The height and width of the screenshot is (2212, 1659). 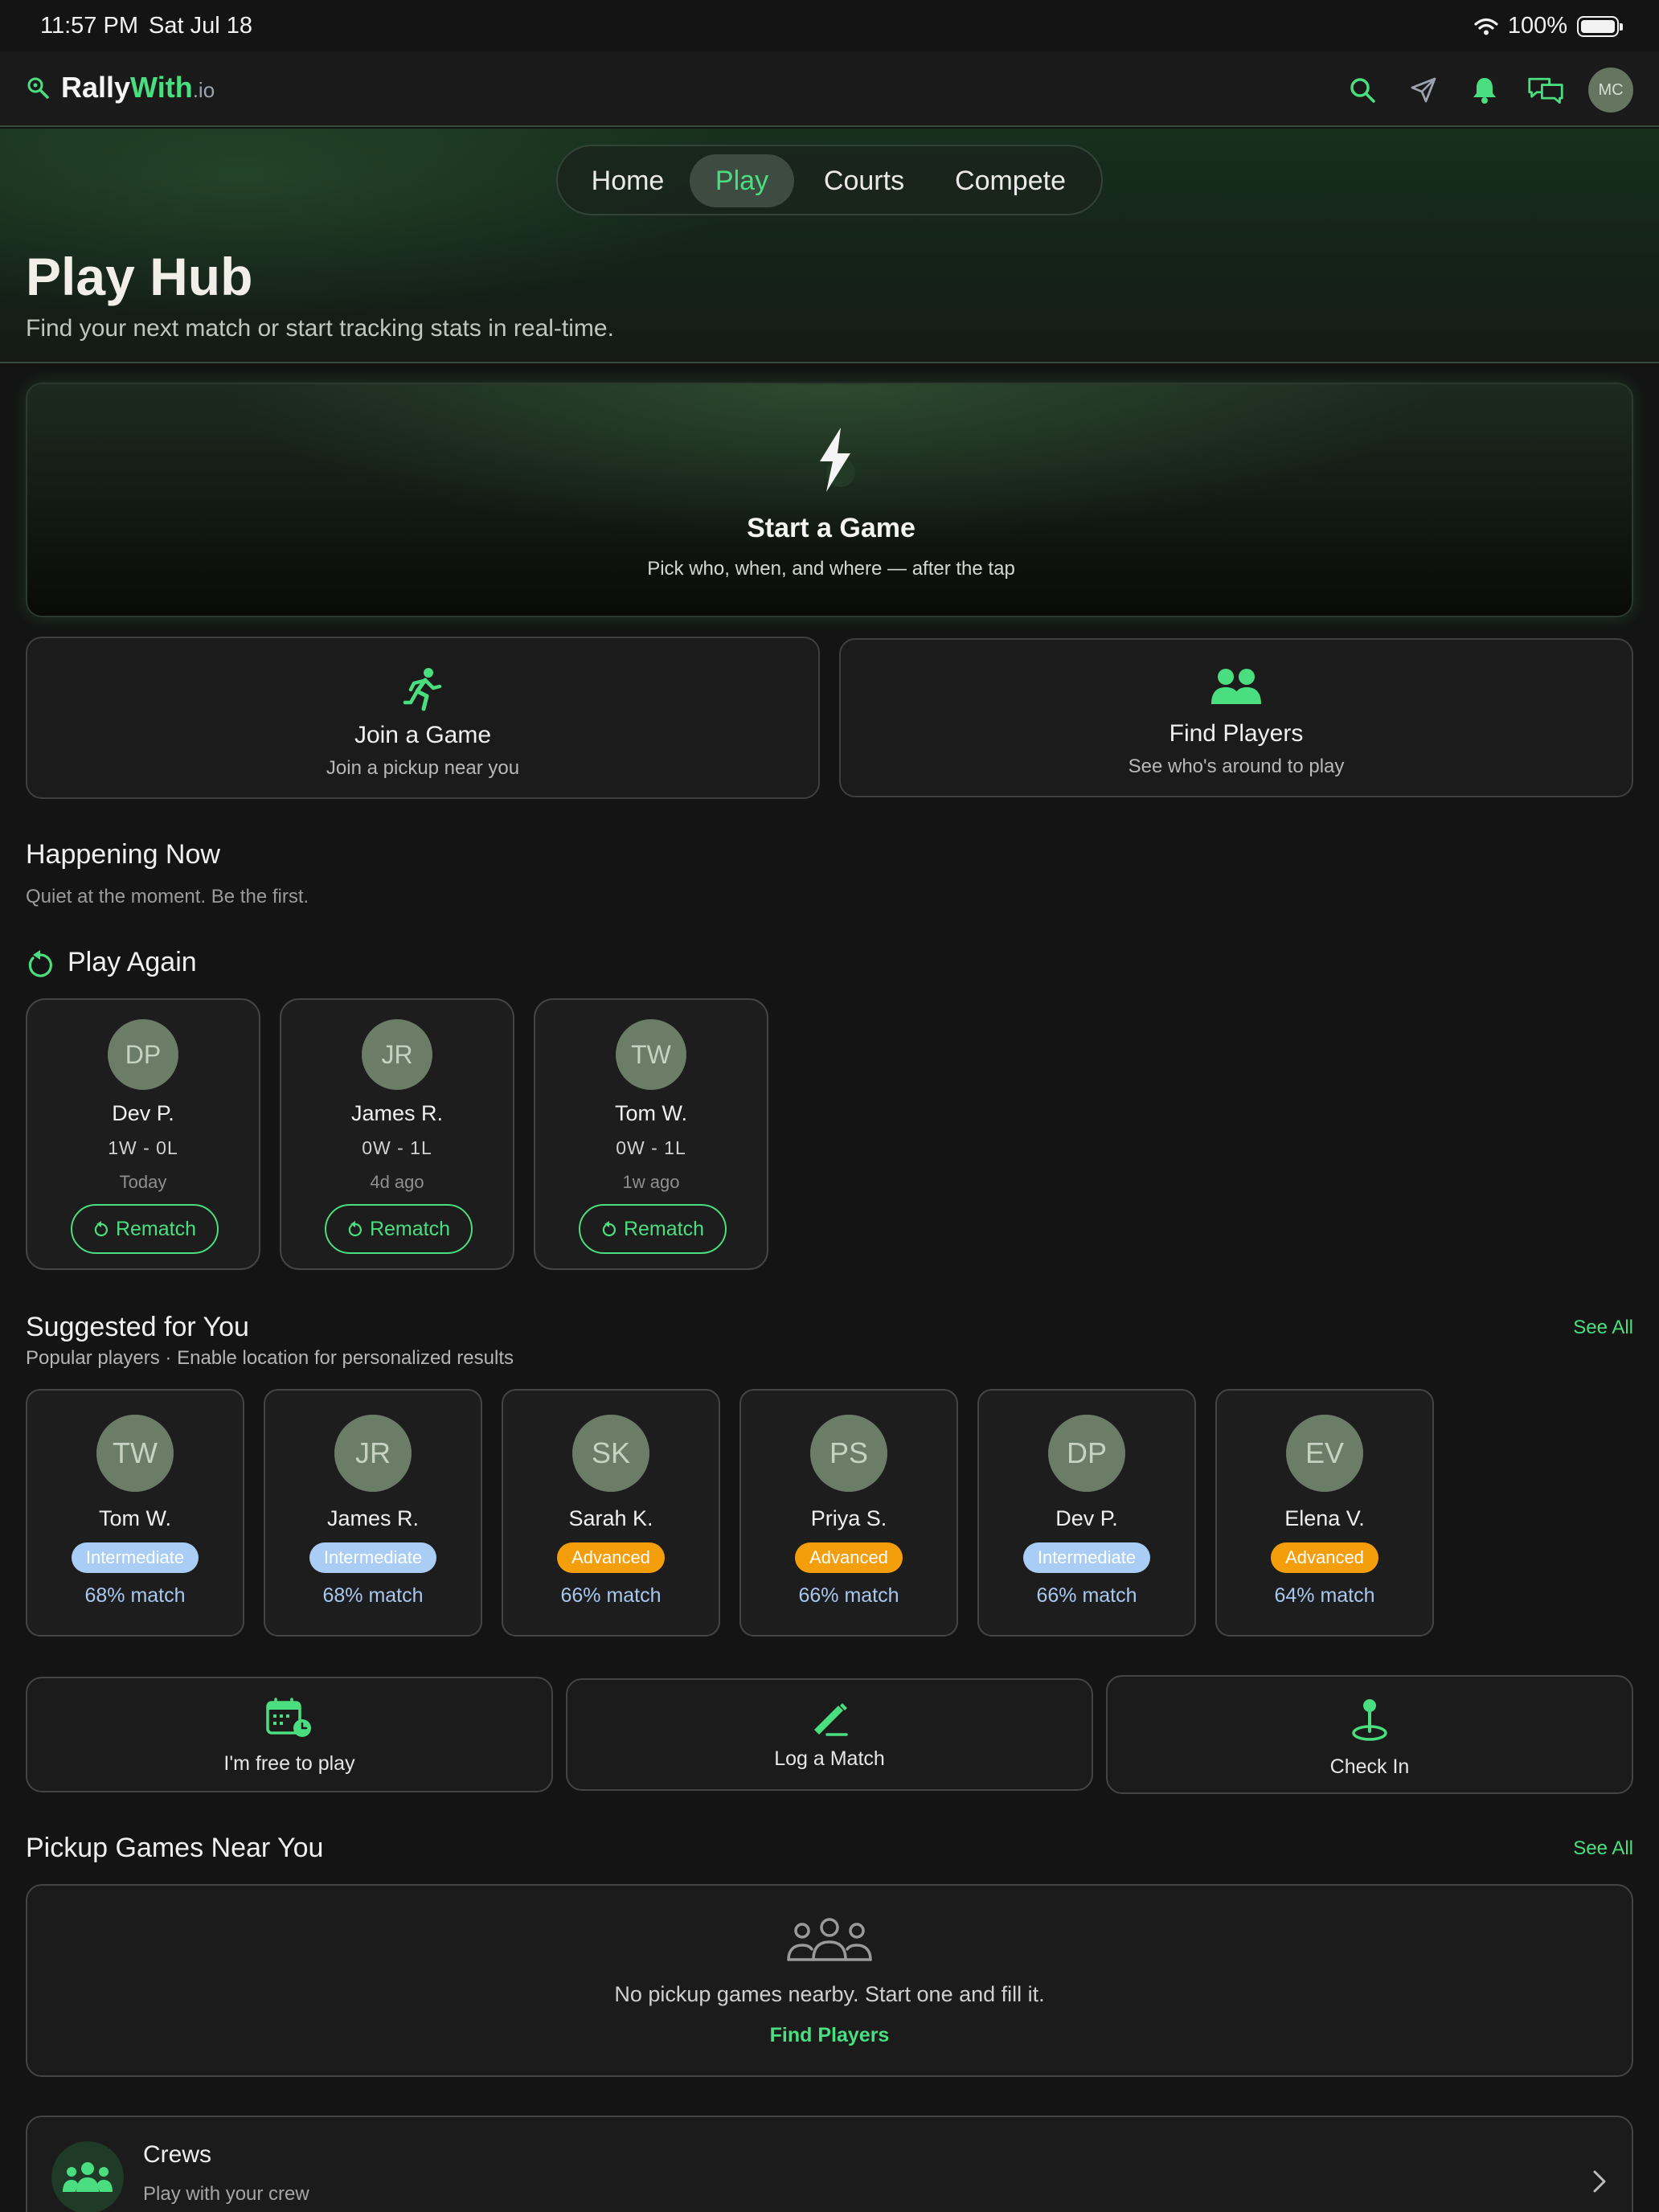 What do you see at coordinates (1600, 26) in the screenshot?
I see `battery-icon` at bounding box center [1600, 26].